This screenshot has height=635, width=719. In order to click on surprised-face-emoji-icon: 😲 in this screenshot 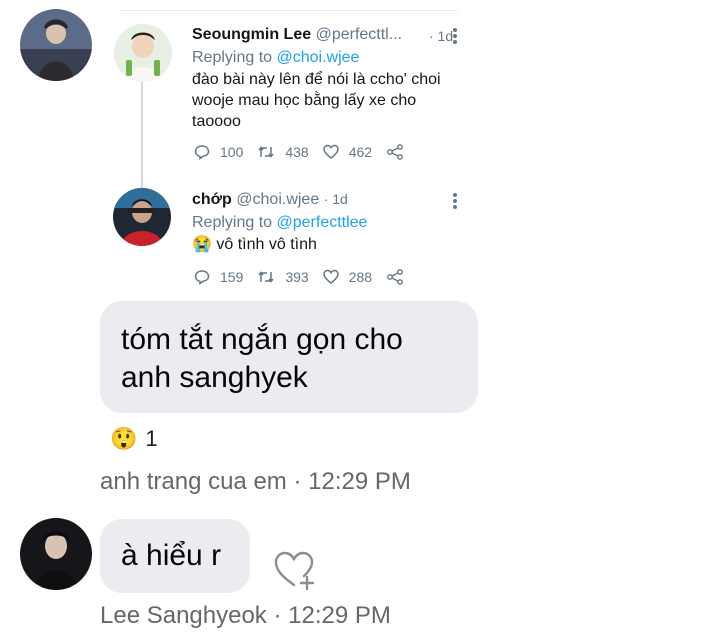, I will do `click(124, 438)`.